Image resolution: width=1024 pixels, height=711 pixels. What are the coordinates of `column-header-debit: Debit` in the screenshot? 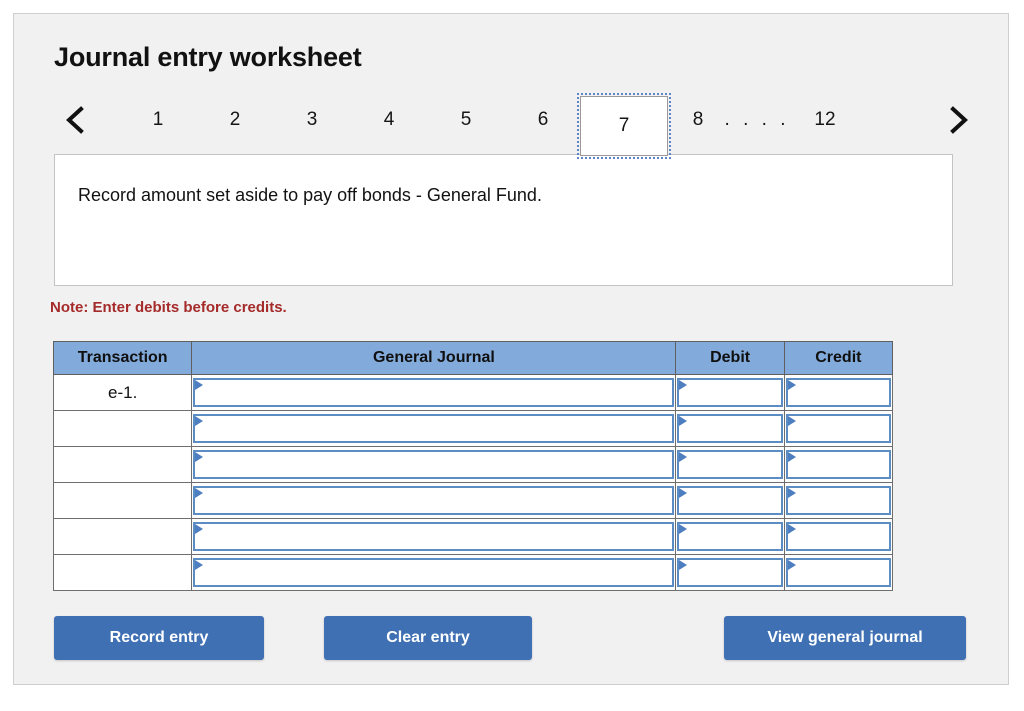 It's located at (730, 358).